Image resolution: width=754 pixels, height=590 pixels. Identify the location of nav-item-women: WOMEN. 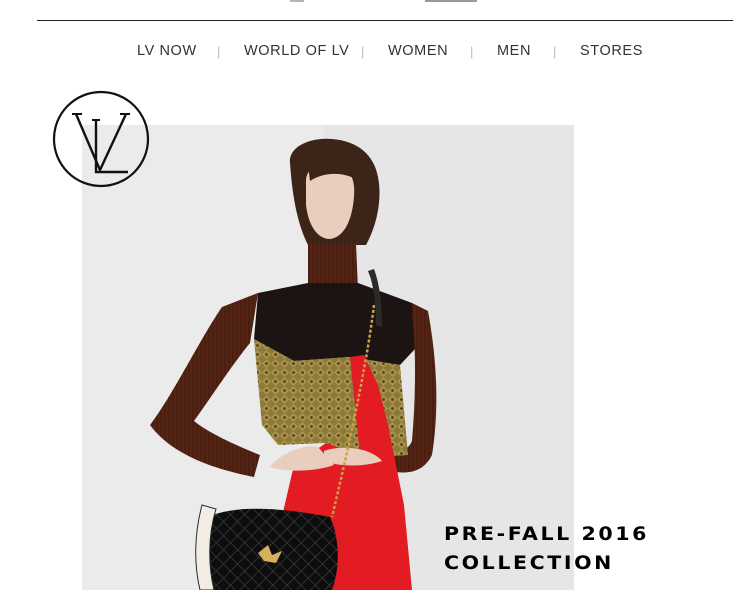
(418, 51).